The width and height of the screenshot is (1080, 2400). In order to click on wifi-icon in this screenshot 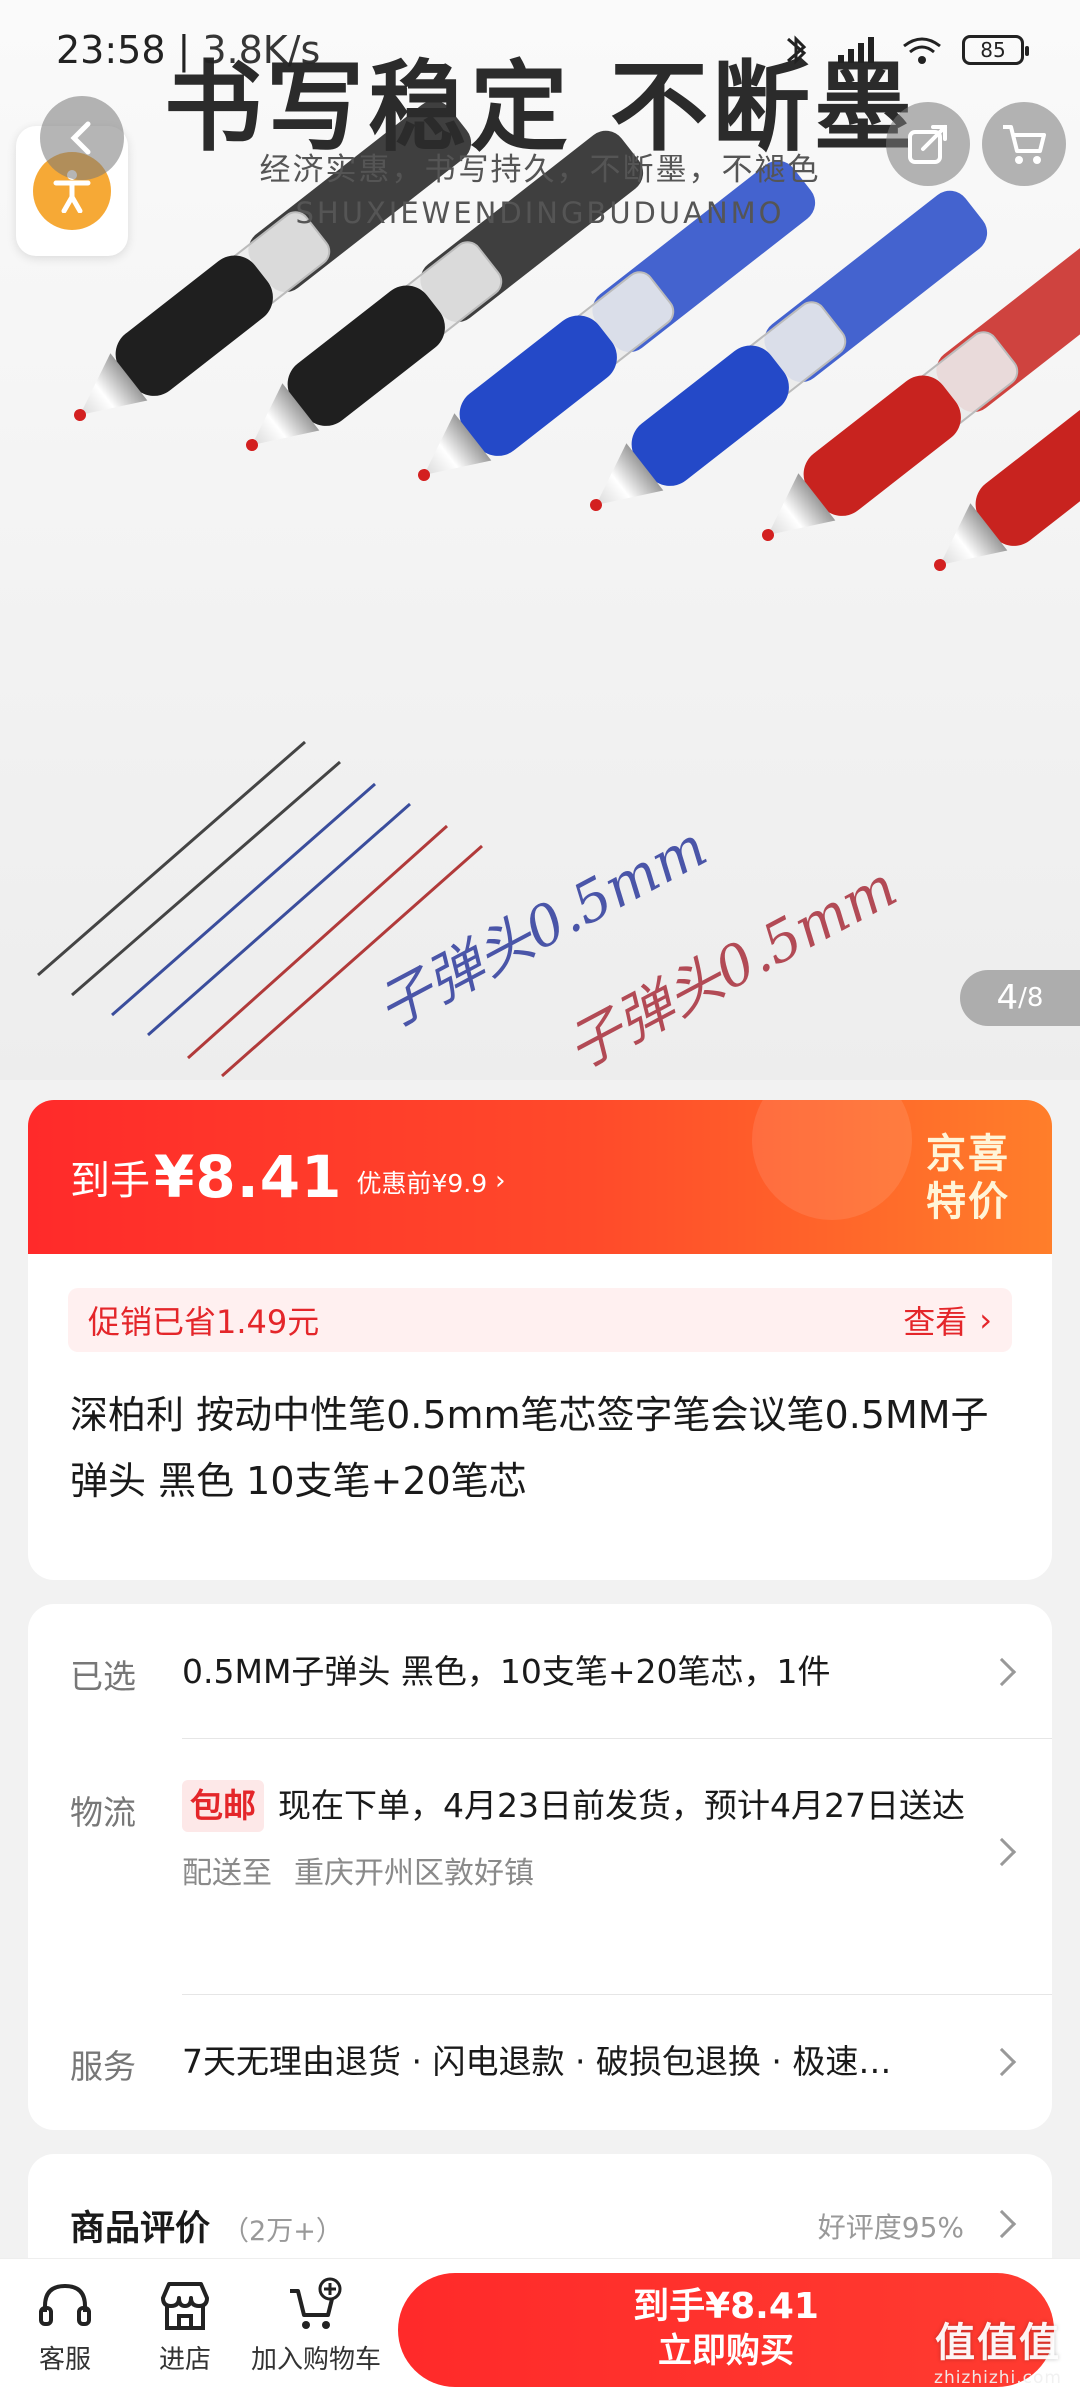, I will do `click(922, 50)`.